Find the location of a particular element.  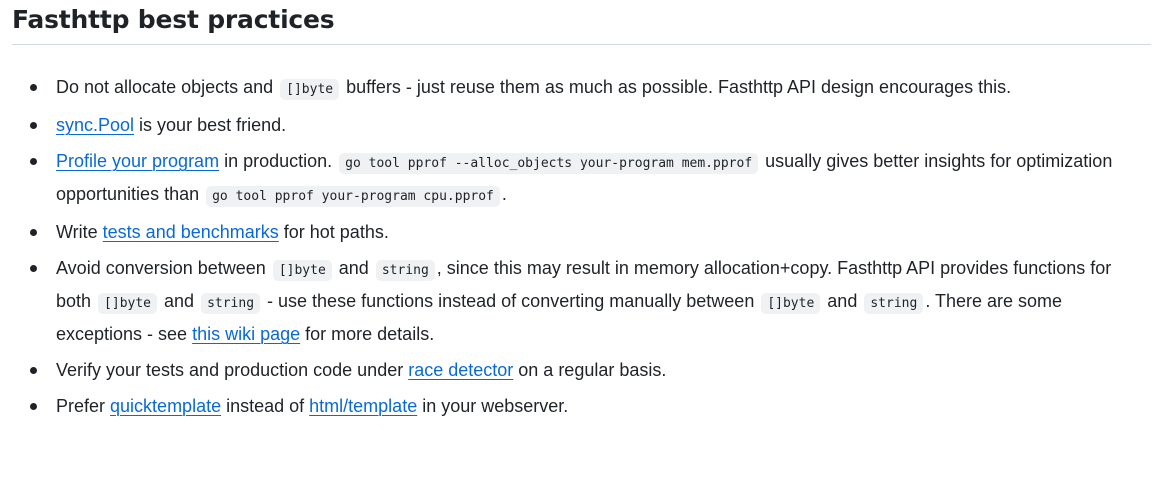

text-segment: Prefer is located at coordinates (83, 406).